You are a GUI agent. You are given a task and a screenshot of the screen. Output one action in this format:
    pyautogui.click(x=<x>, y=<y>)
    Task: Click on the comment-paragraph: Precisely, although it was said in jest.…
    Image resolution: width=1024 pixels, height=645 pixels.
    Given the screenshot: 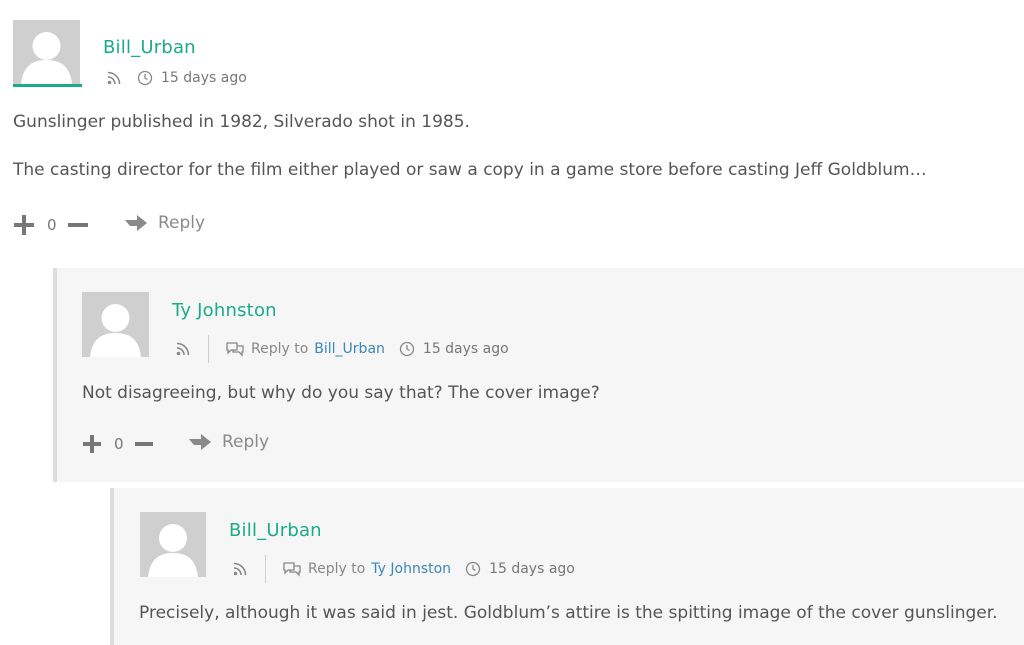 What is the action you would take?
    pyautogui.click(x=568, y=613)
    